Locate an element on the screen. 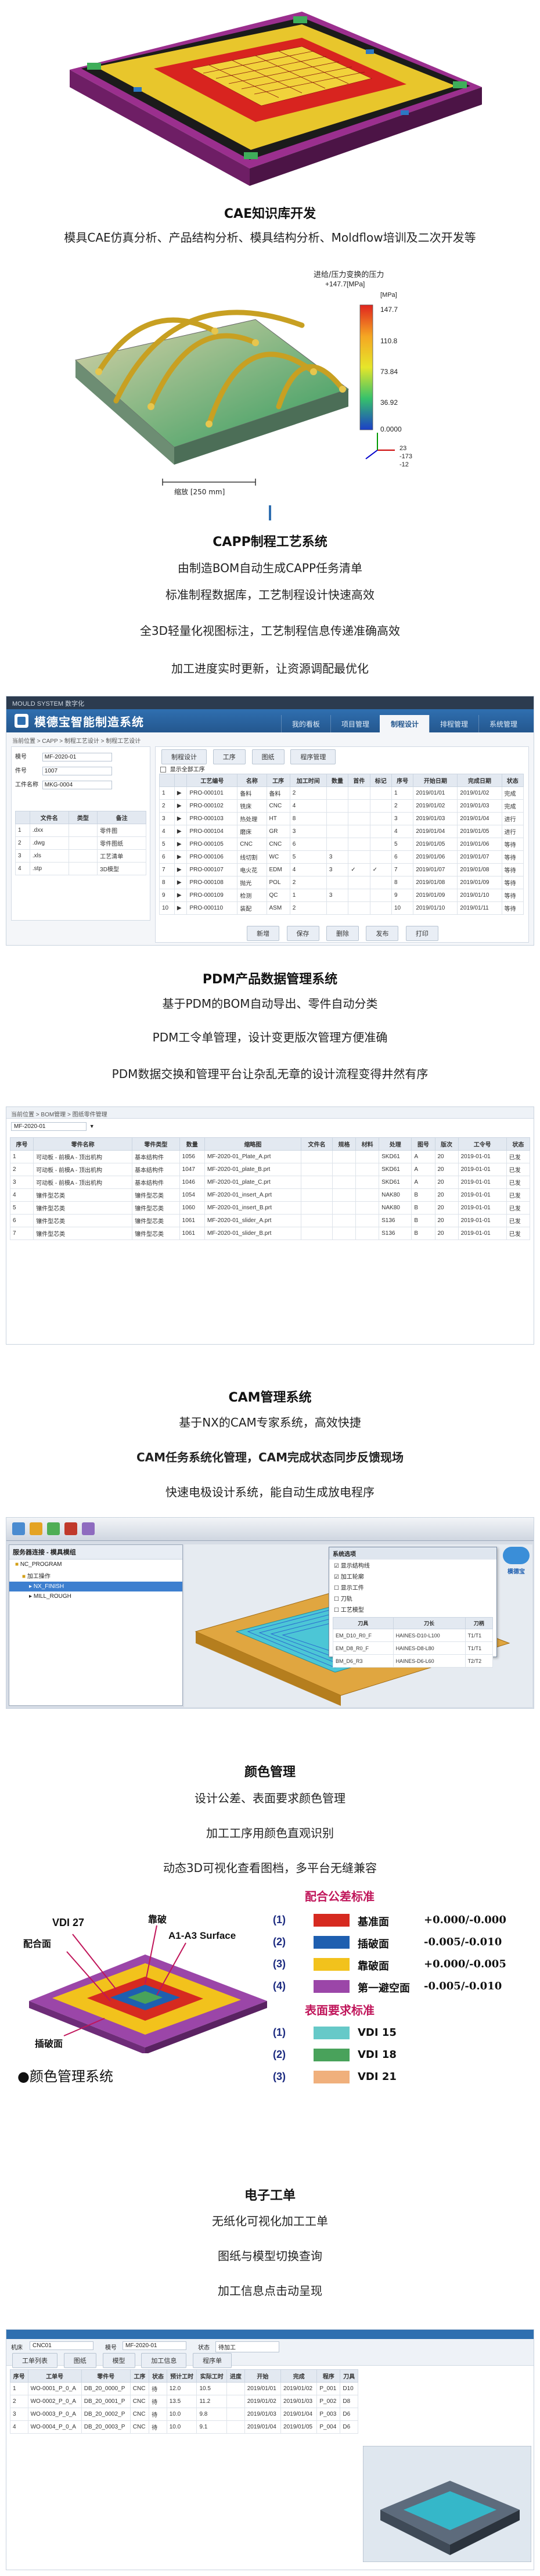  chevron-down-icon: ▼ is located at coordinates (92, 1126).